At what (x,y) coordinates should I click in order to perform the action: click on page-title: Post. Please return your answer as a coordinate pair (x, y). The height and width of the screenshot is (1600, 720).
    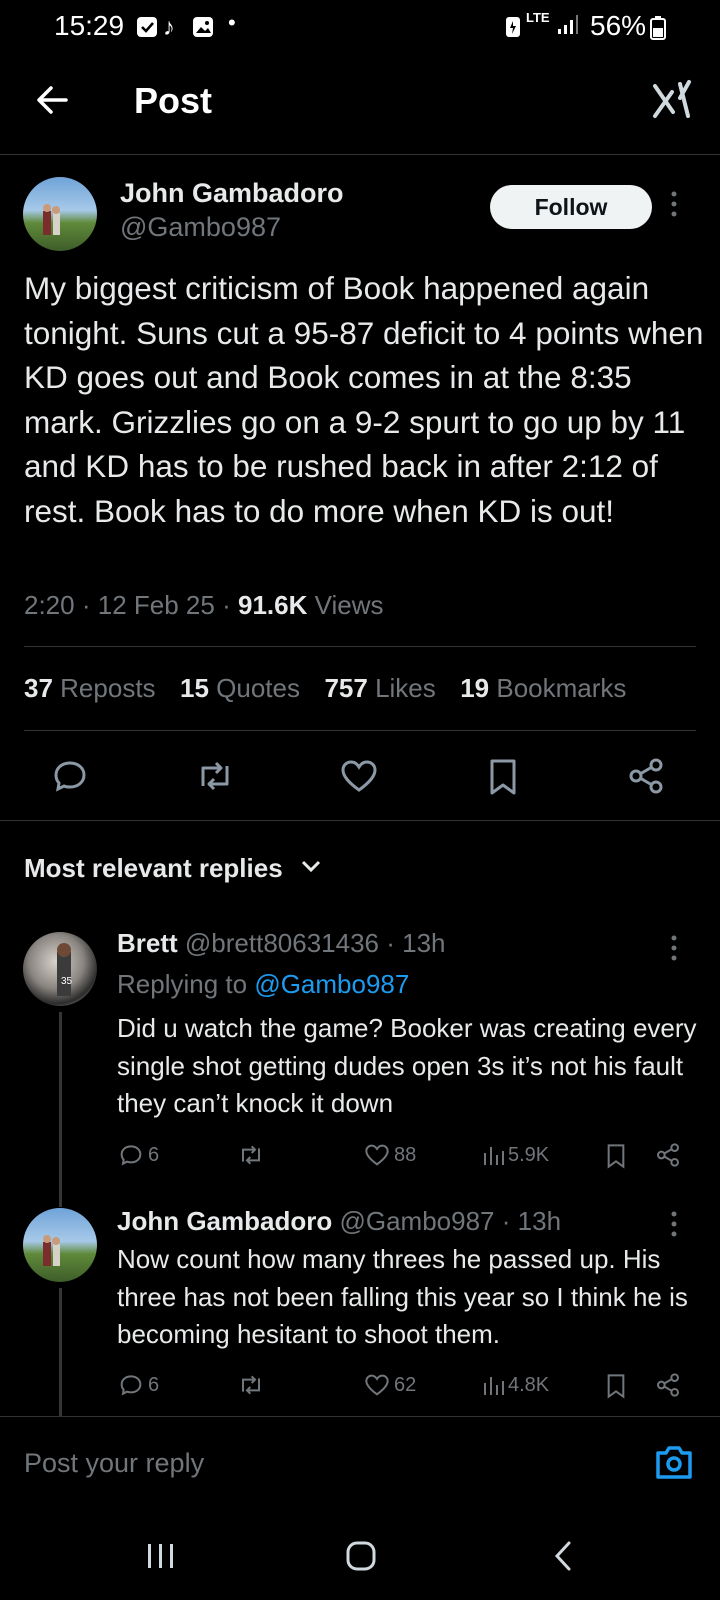
    Looking at the image, I should click on (173, 100).